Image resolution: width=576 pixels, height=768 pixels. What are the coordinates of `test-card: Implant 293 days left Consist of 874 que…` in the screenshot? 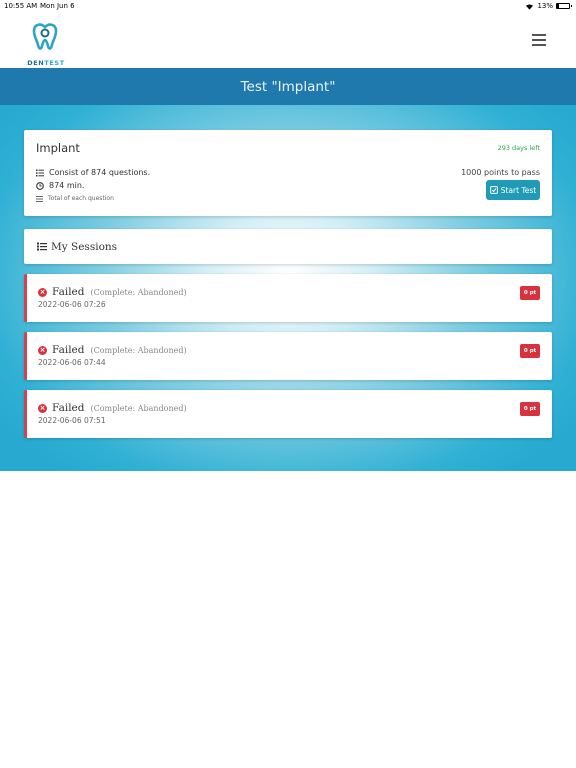 It's located at (288, 173).